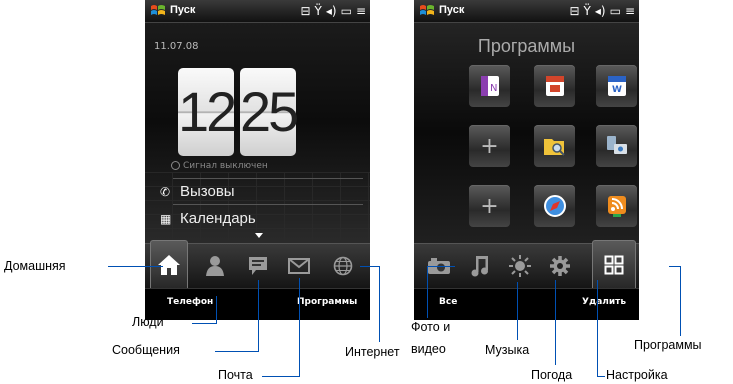 The image size is (733, 384). Describe the element at coordinates (166, 219) in the screenshot. I see `calendar-icon: ▦` at that location.